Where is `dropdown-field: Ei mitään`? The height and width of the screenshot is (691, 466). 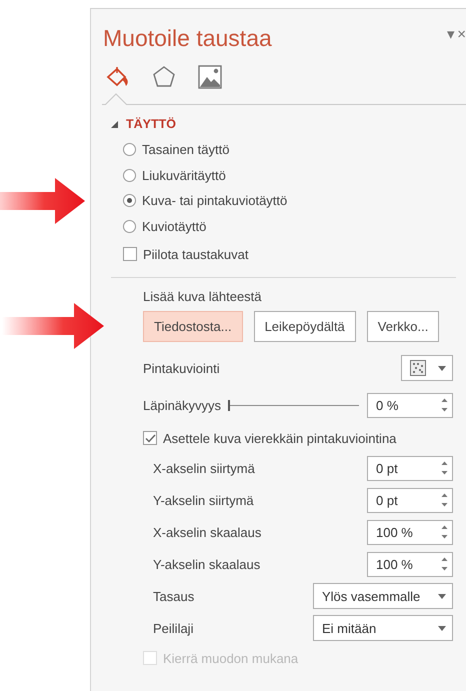 dropdown-field: Ei mitään is located at coordinates (383, 628).